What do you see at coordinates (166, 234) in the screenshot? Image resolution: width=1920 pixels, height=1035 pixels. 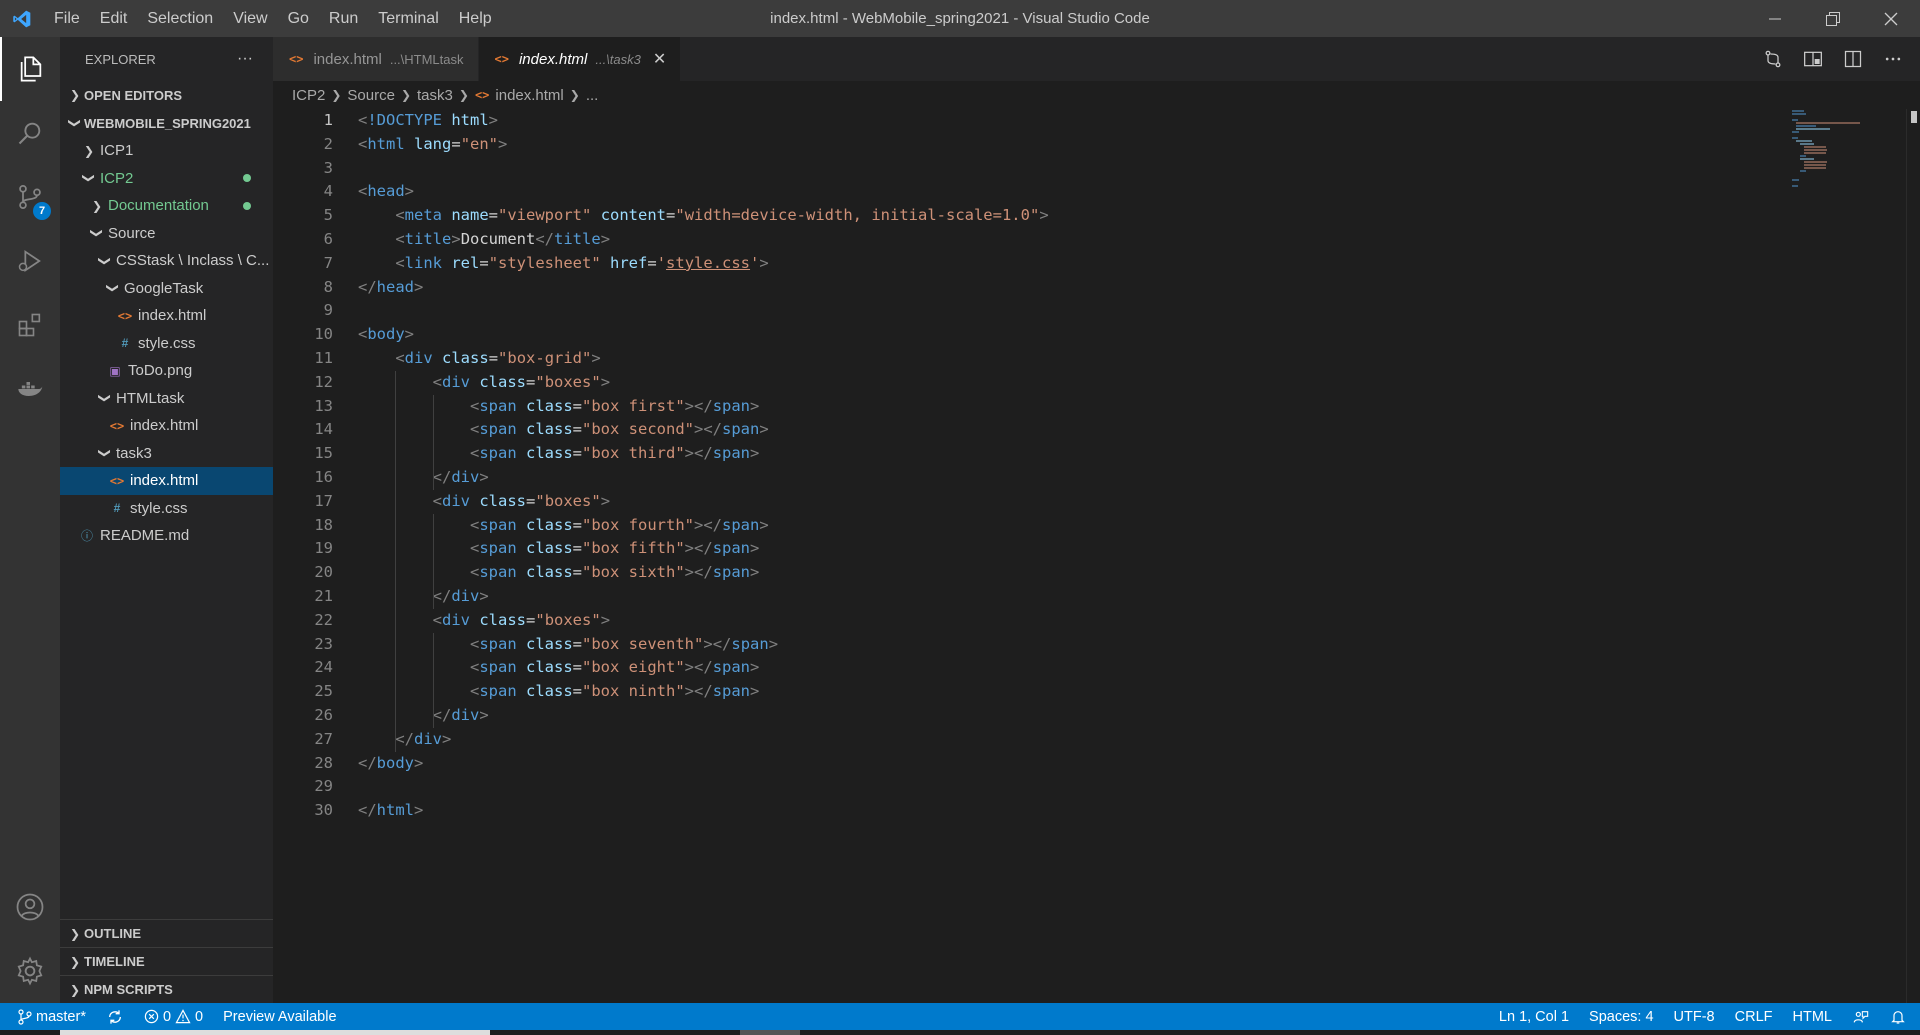 I see `tree-item-source: ❯ Source` at bounding box center [166, 234].